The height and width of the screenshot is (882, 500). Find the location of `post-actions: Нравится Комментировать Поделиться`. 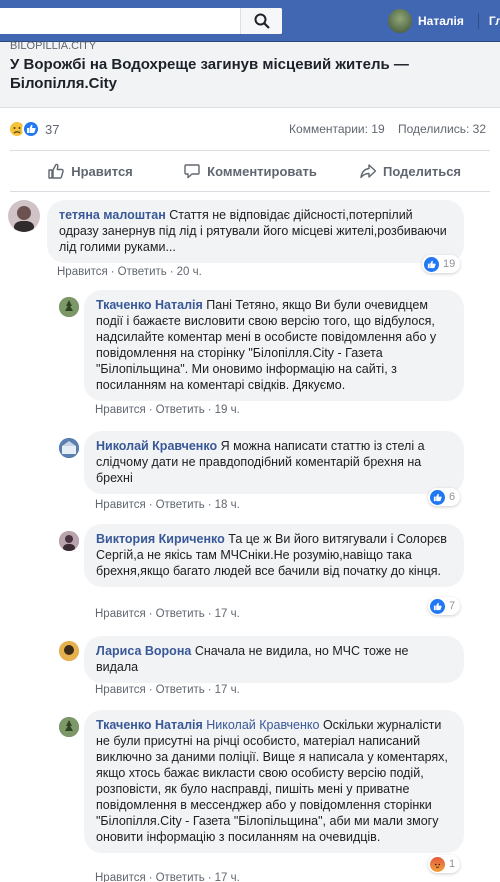

post-actions: Нравится Комментировать Поделиться is located at coordinates (250, 171).